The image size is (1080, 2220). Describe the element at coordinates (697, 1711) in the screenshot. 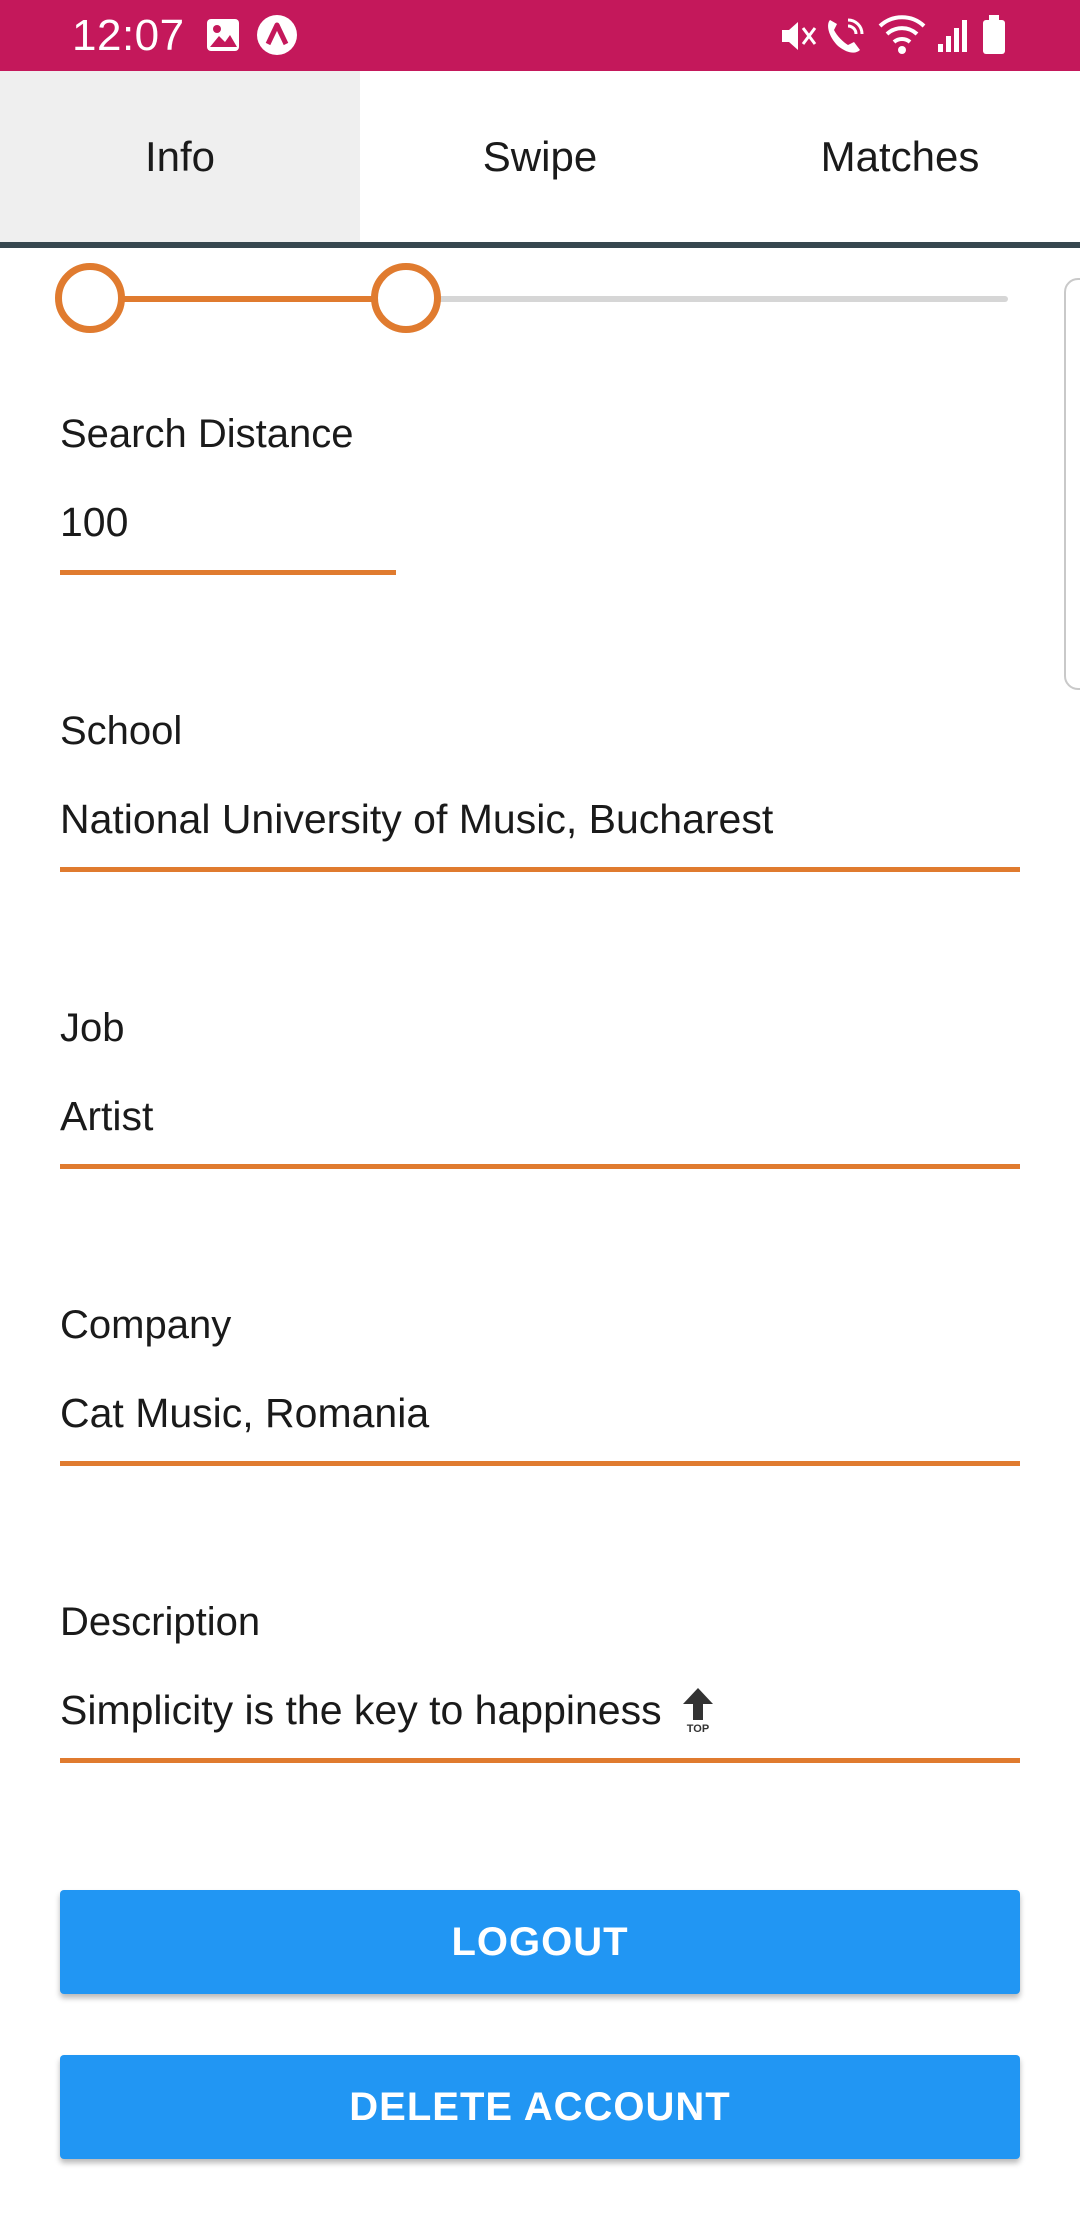

I see `top-arrow-icon: TOP` at that location.